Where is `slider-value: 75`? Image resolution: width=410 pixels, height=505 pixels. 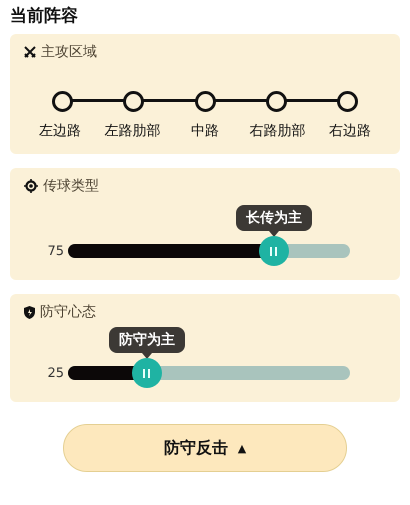 slider-value: 75 is located at coordinates (55, 251).